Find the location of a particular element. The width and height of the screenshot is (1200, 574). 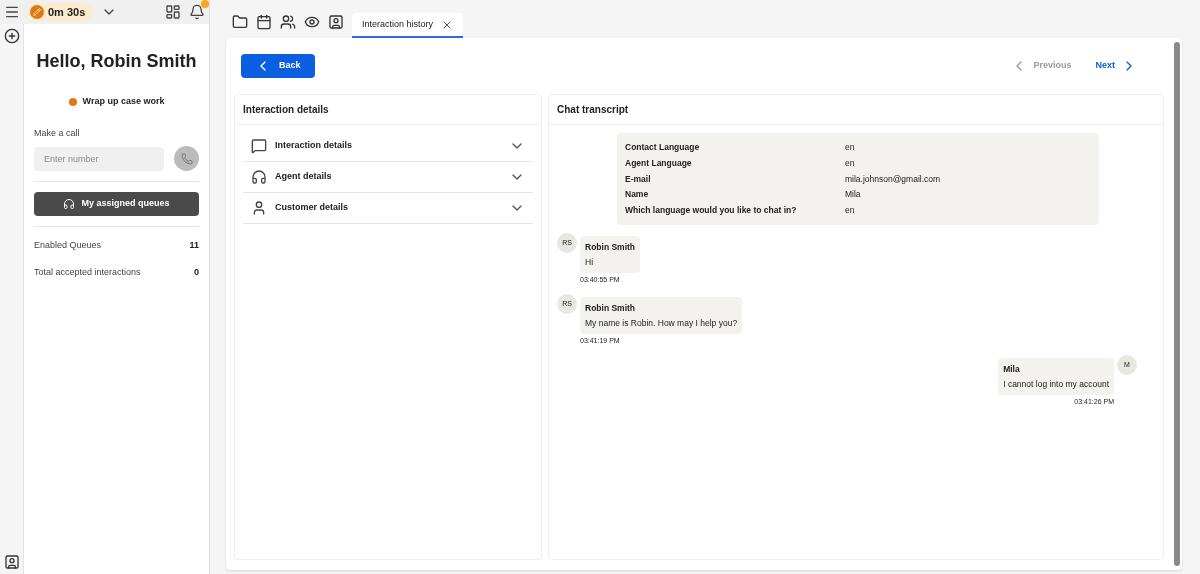

timer-badge: 0m 30s is located at coordinates (61, 12).